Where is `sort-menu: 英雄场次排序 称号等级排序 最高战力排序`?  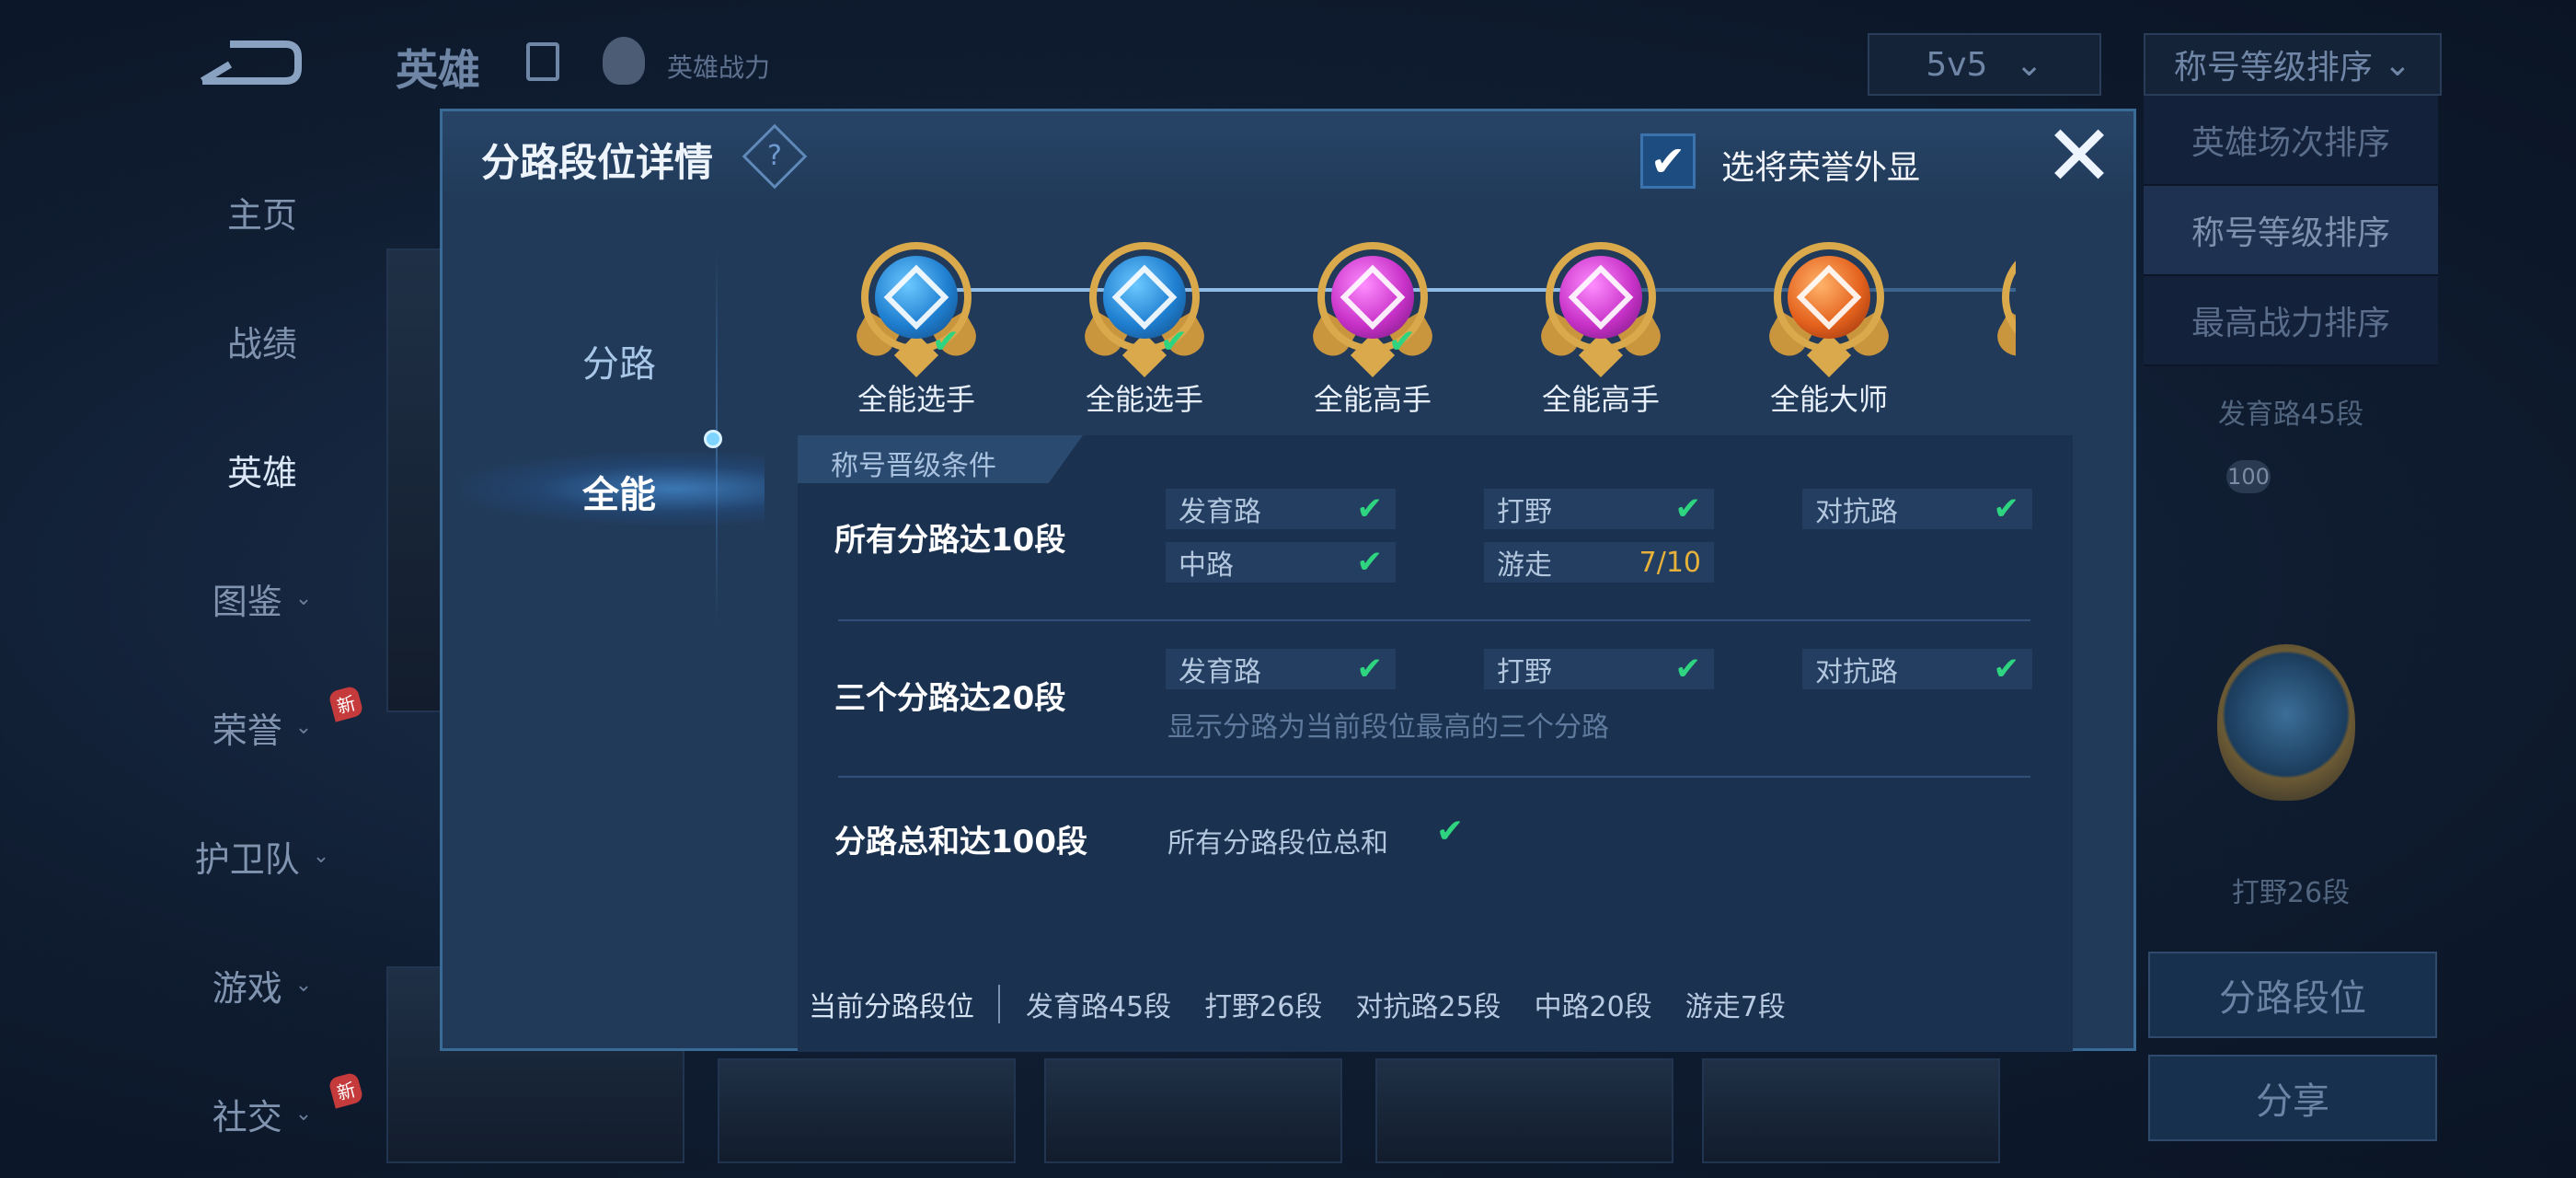 sort-menu: 英雄场次排序 称号等级排序 最高战力排序 is located at coordinates (2291, 231).